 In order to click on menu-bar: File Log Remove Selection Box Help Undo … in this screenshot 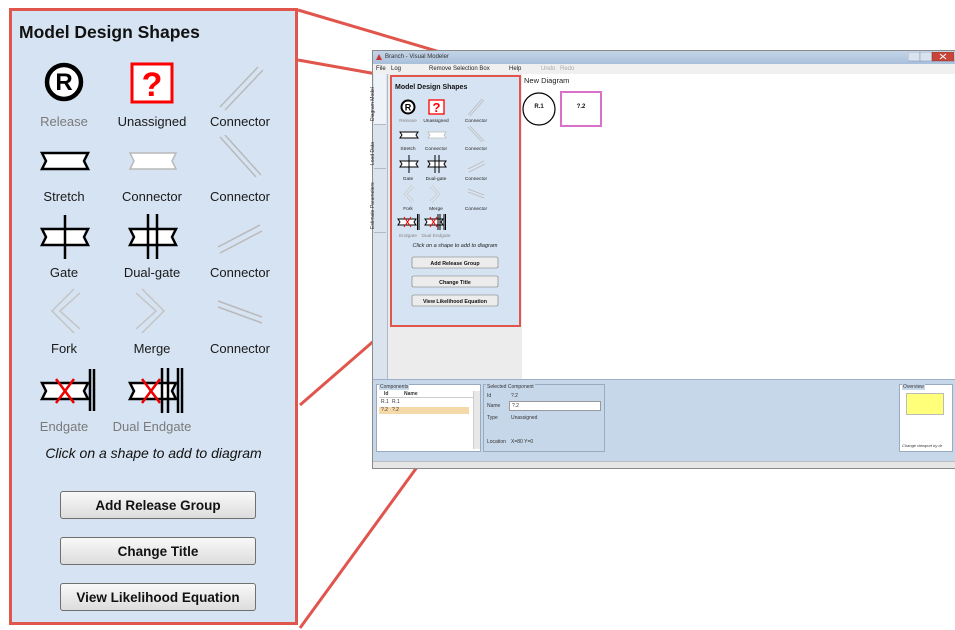, I will do `click(664, 69)`.